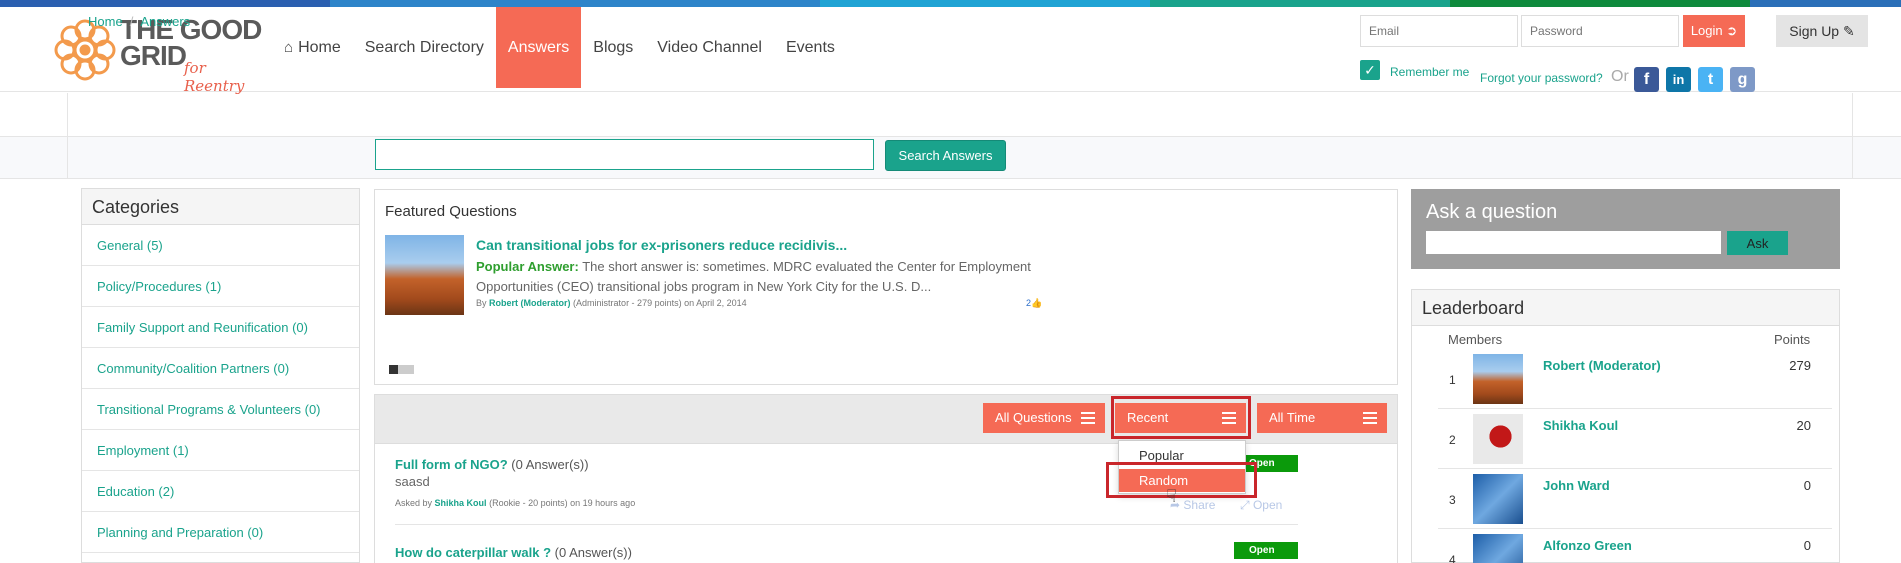 The image size is (1901, 563). I want to click on breadcrumb-current: Answers, so click(165, 21).